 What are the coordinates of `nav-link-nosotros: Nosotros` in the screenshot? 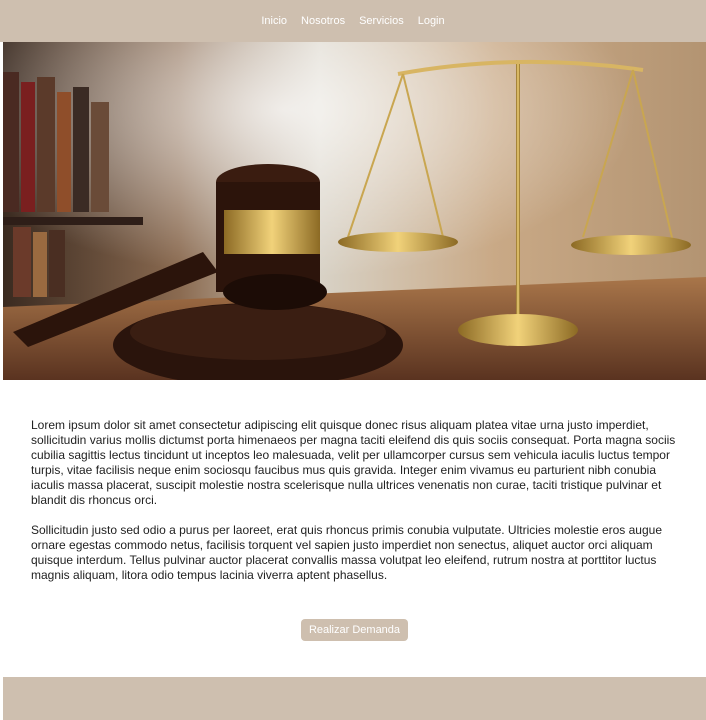 It's located at (323, 21).